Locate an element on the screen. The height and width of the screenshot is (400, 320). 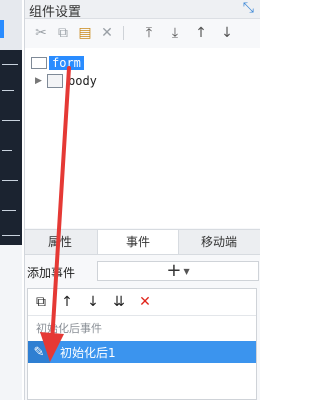
move-top-icon: ⤒ is located at coordinates (149, 33).